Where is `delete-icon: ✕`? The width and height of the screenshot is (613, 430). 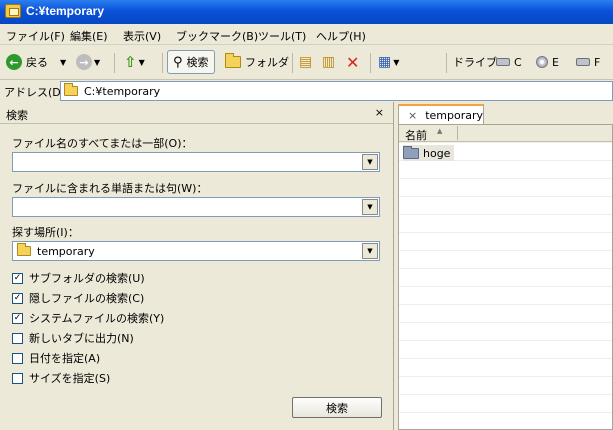
delete-icon: ✕ is located at coordinates (353, 62).